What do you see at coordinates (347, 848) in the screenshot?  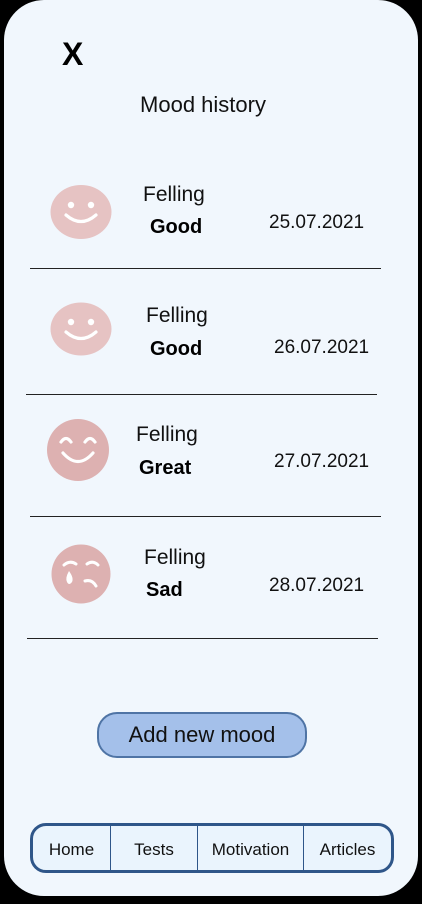 I see `nav-item-articles: Articles` at bounding box center [347, 848].